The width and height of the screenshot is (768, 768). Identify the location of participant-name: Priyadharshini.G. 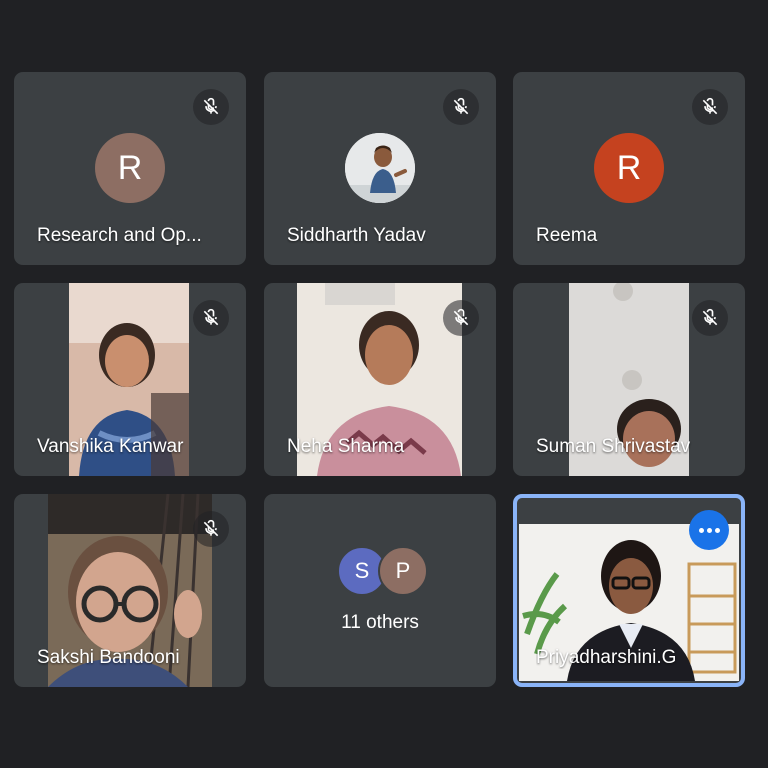
(606, 657).